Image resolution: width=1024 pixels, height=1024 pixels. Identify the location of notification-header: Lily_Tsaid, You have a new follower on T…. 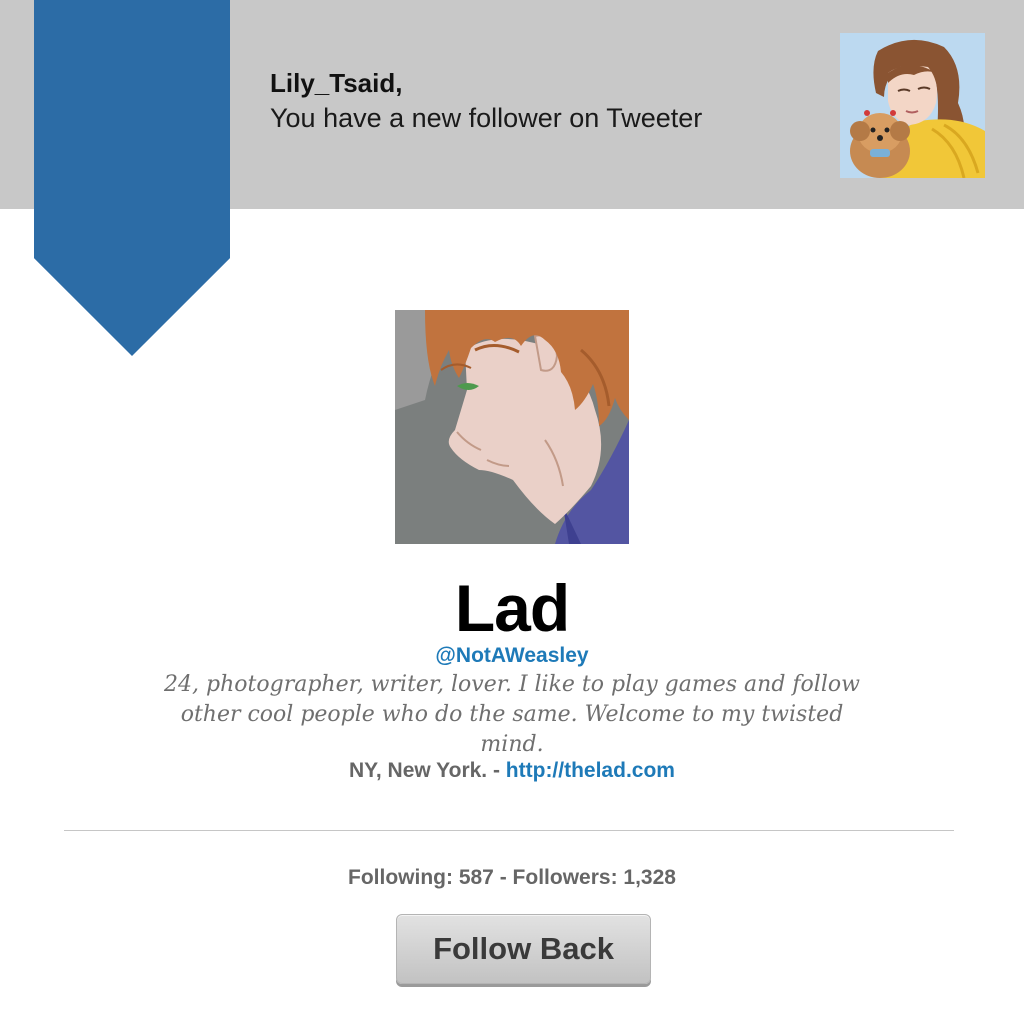
(486, 101).